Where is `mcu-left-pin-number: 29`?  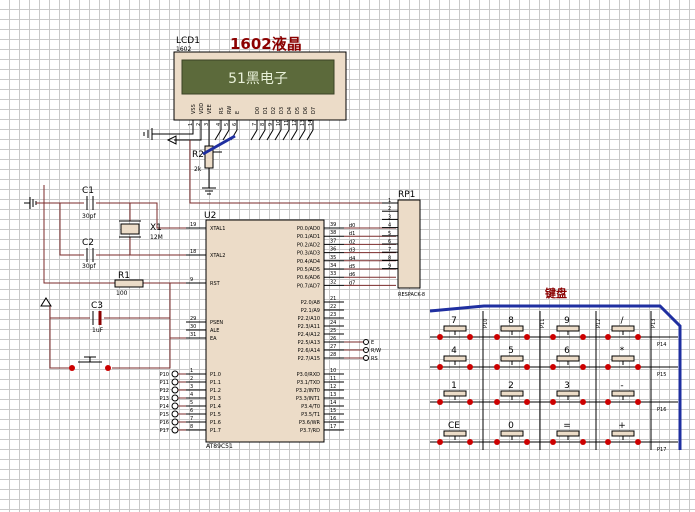 mcu-left-pin-number: 29 is located at coordinates (193, 319).